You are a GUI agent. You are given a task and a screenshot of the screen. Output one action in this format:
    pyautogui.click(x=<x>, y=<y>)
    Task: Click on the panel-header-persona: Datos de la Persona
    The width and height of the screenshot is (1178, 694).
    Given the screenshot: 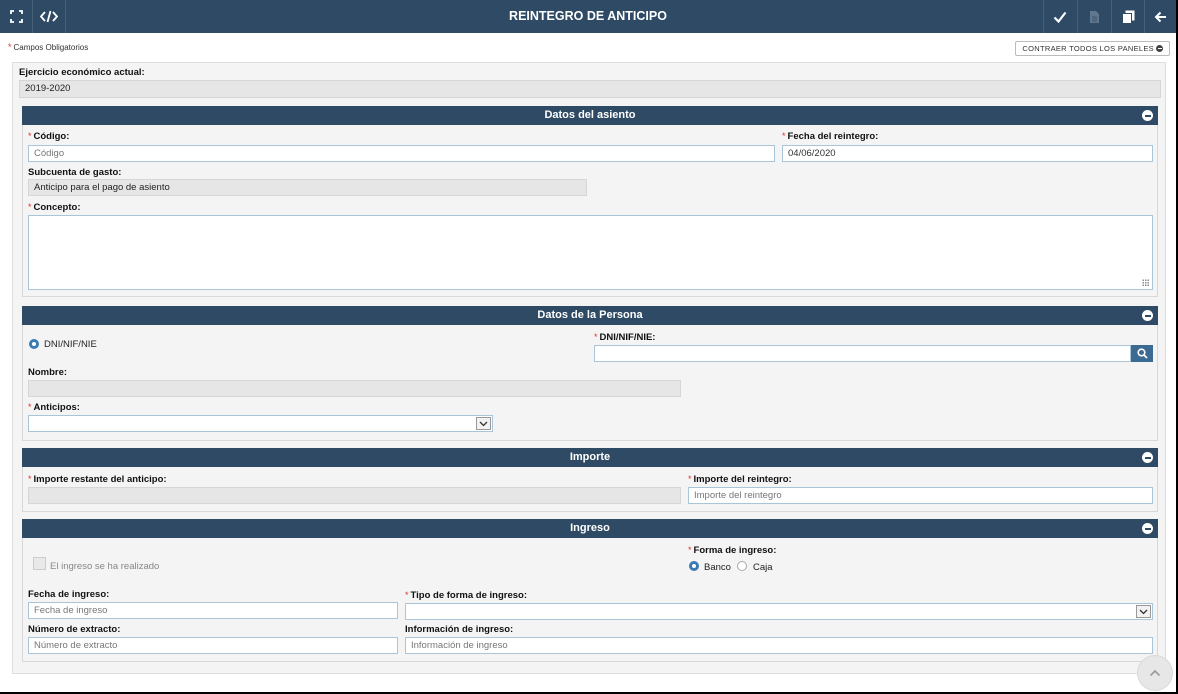 What is the action you would take?
    pyautogui.click(x=590, y=315)
    